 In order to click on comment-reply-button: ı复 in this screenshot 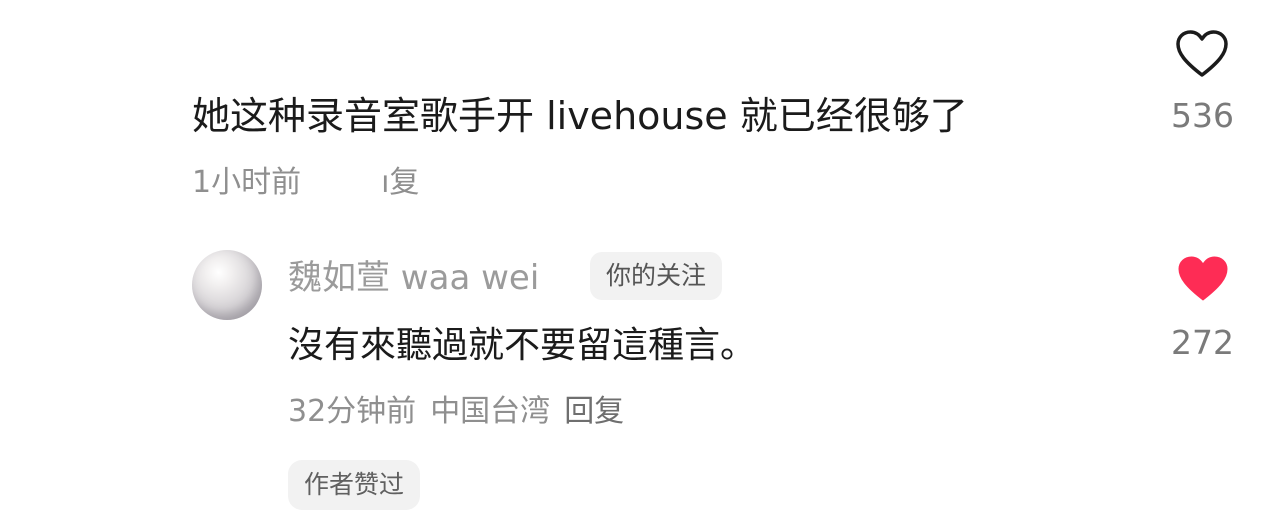, I will do `click(400, 182)`.